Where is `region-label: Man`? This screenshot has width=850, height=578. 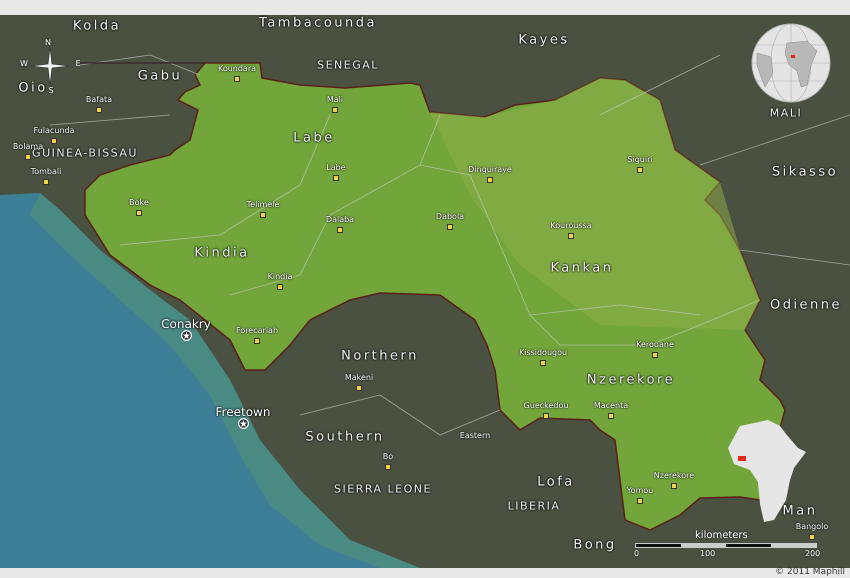 region-label: Man is located at coordinates (800, 511).